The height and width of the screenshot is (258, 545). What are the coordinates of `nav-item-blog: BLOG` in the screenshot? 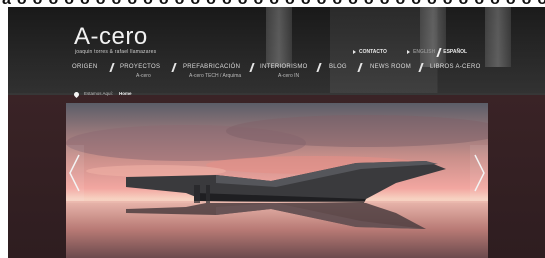 It's located at (338, 77).